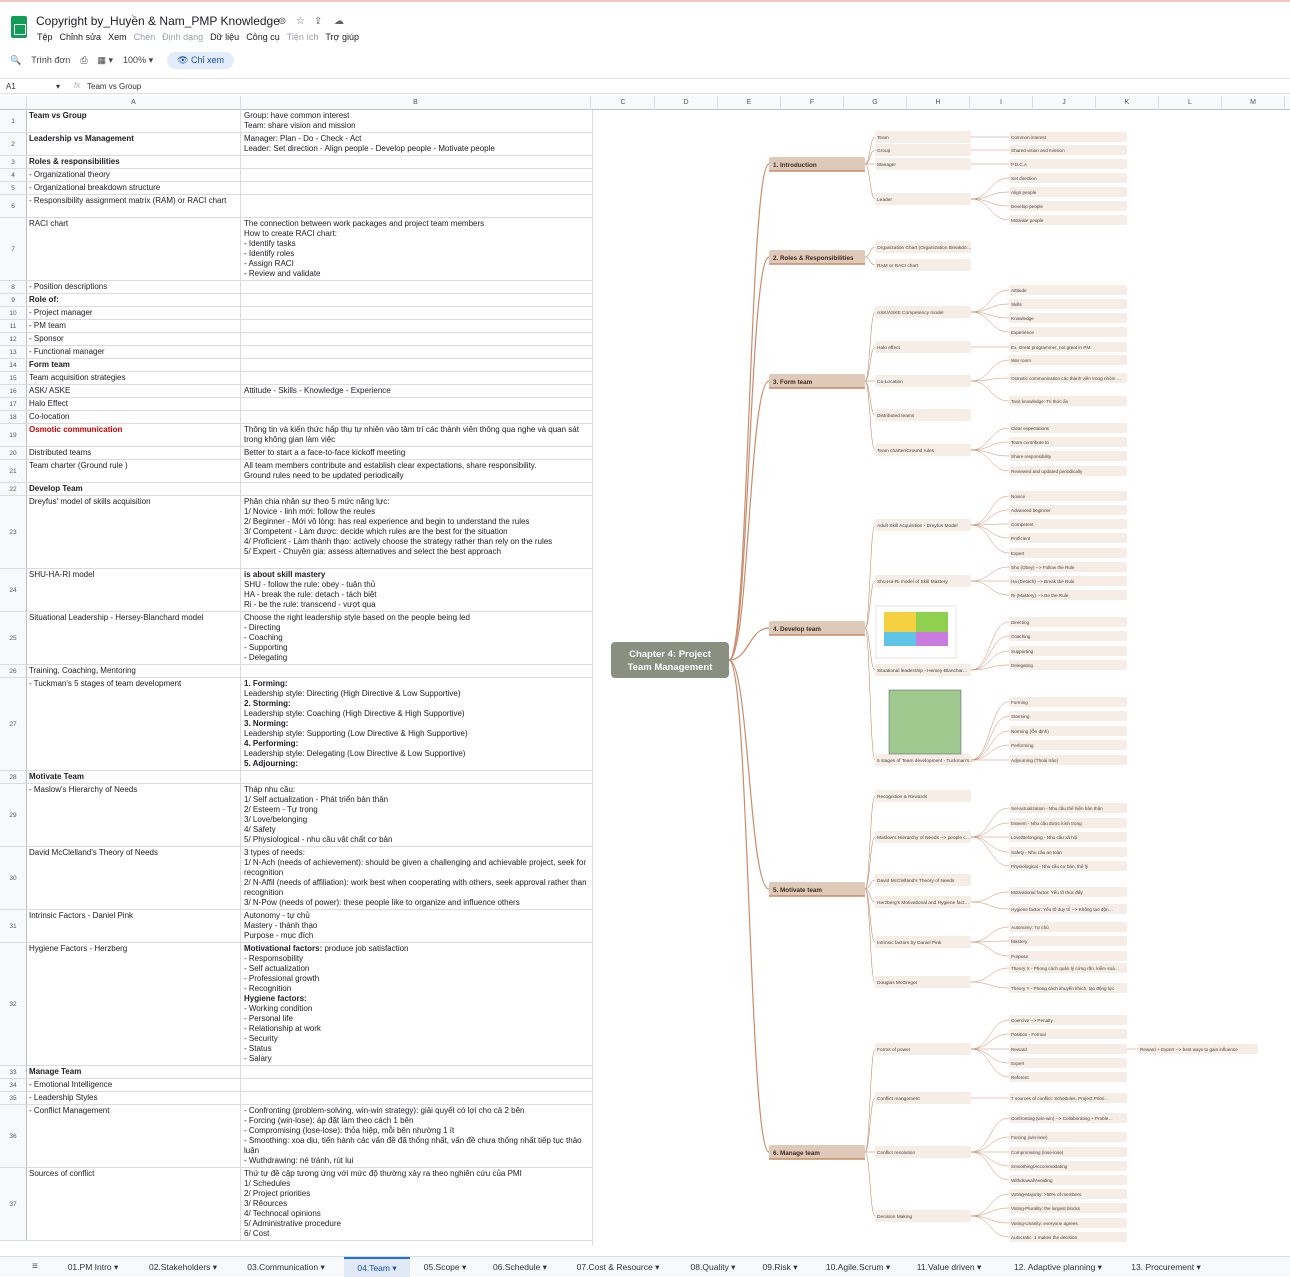 This screenshot has width=1290, height=1277. I want to click on row-number: 6, so click(13, 206).